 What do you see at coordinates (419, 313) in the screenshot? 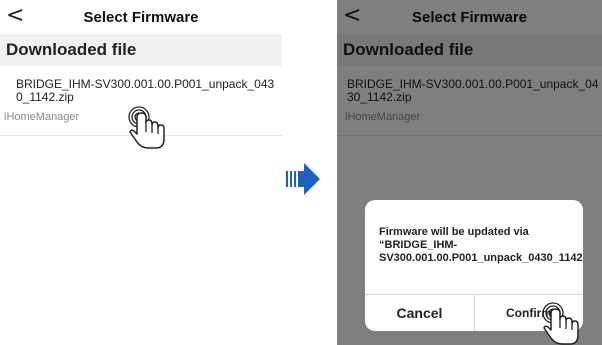
I see `cancel-button: Cancel` at bounding box center [419, 313].